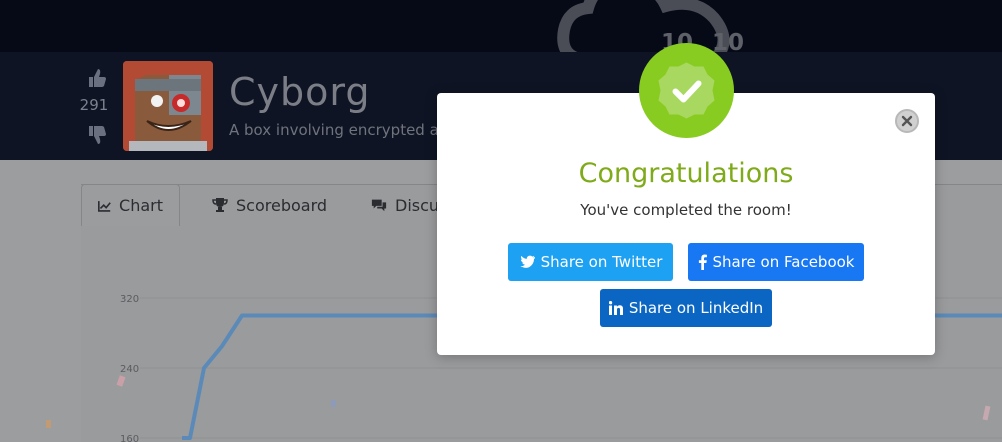 The image size is (1002, 442). Describe the element at coordinates (417, 205) in the screenshot. I see `tab-discussion-label: Discu` at that location.